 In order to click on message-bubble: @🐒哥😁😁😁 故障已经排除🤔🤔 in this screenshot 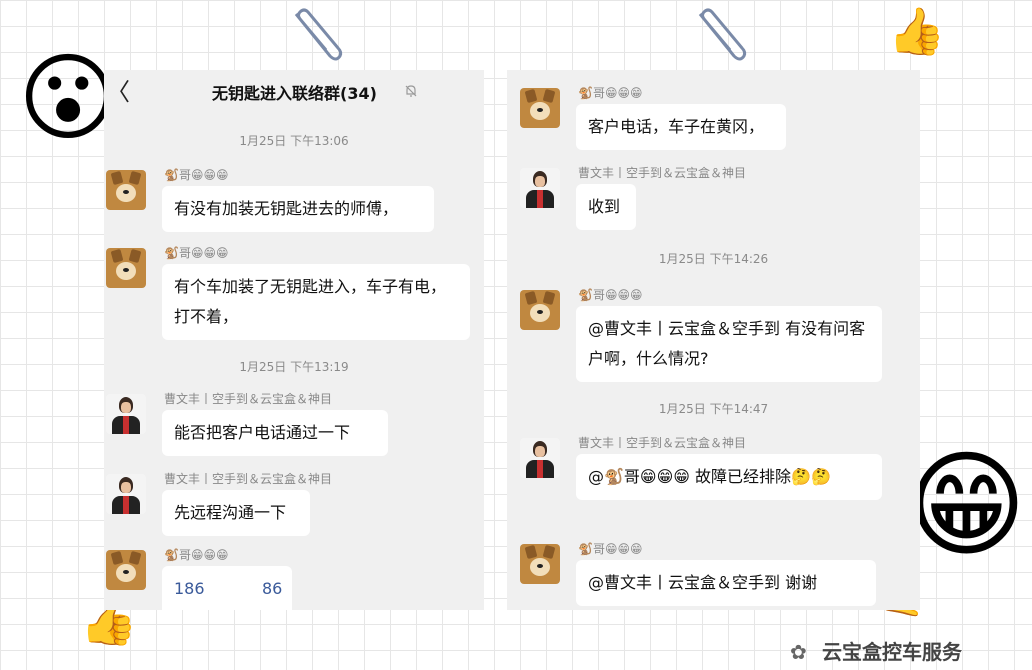, I will do `click(729, 477)`.